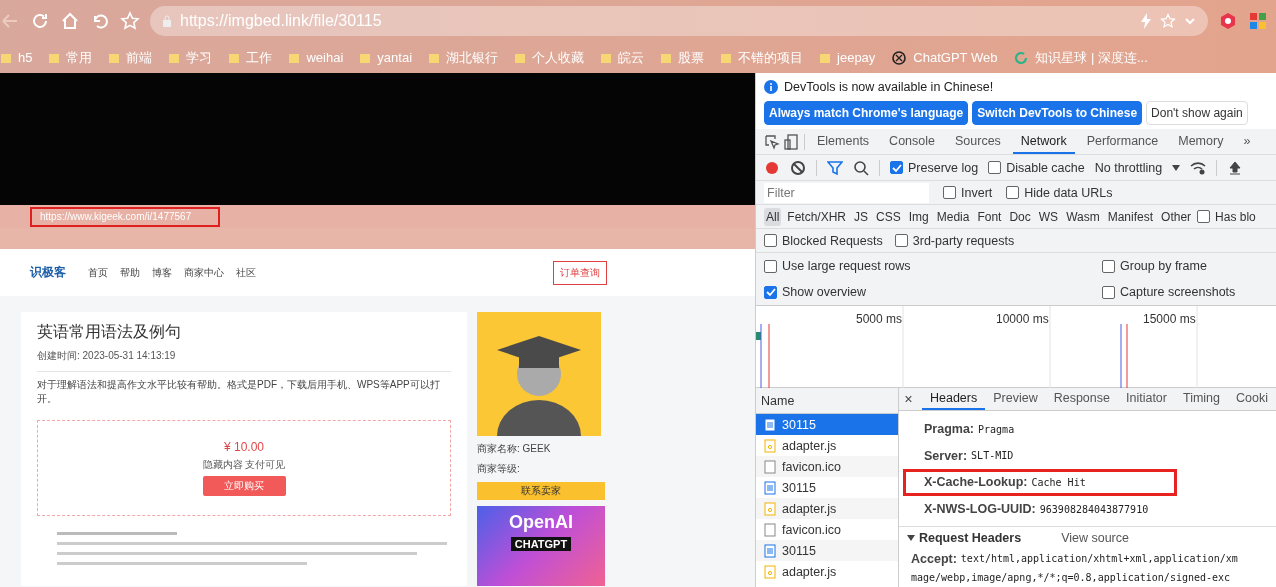 Image resolution: width=1276 pixels, height=587 pixels. Describe the element at coordinates (109, 332) in the screenshot. I see `product-title: 英语常用语法及例句` at that location.